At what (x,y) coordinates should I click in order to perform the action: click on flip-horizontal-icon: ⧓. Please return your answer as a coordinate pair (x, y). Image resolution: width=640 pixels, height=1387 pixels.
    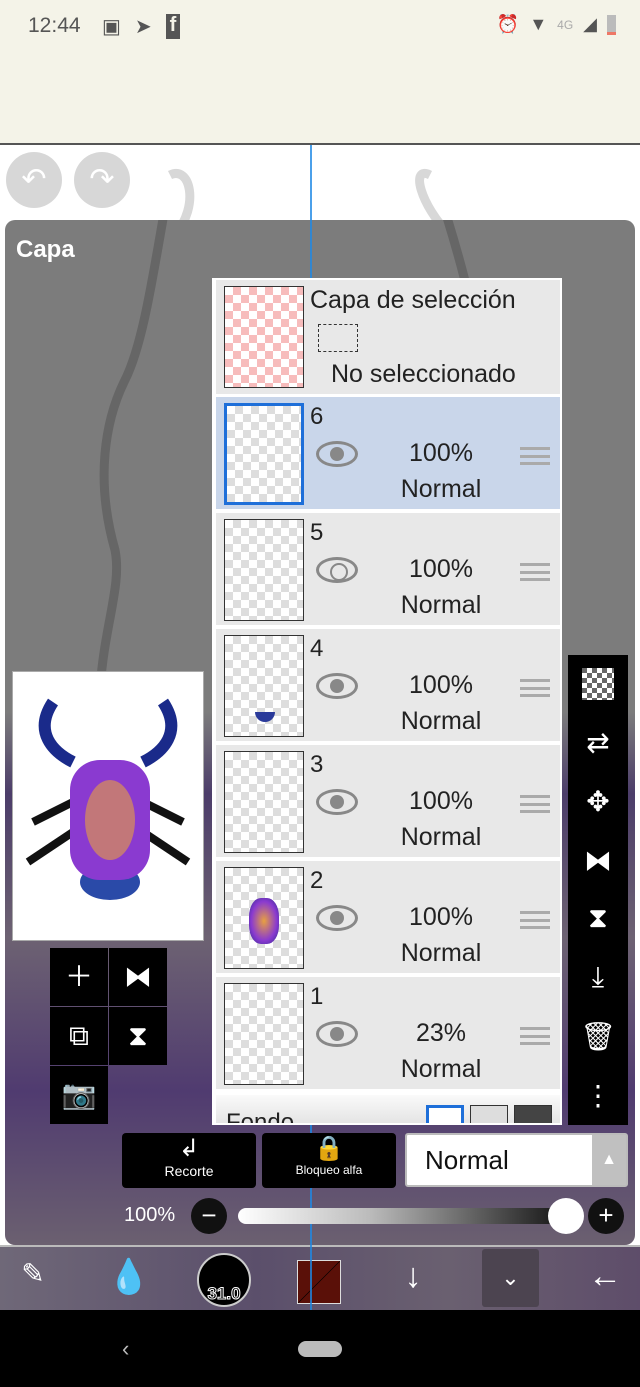
    Looking at the image, I should click on (598, 860).